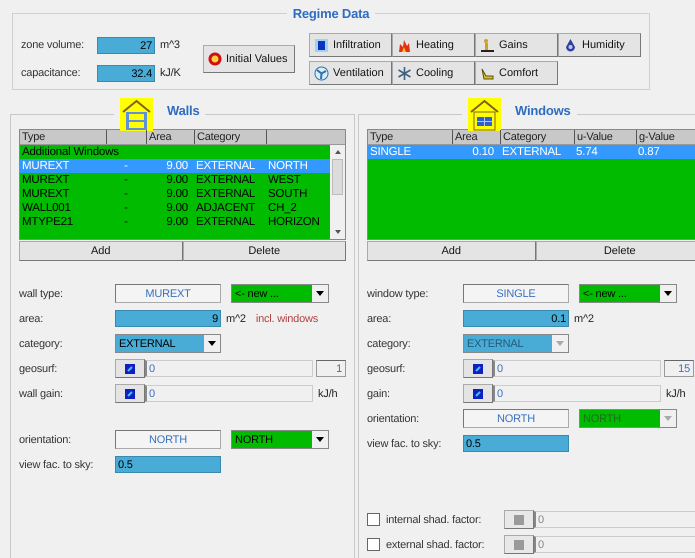 This screenshot has height=558, width=695. I want to click on input-field: 9, so click(168, 318).